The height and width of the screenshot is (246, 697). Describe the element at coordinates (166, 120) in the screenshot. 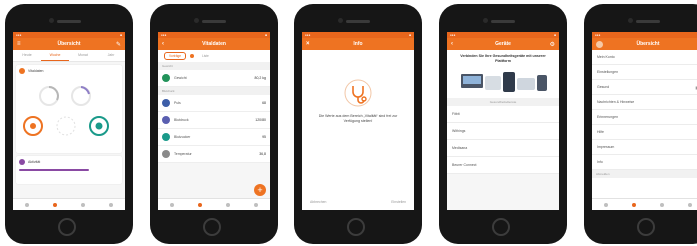

I see `pressure-icon` at that location.